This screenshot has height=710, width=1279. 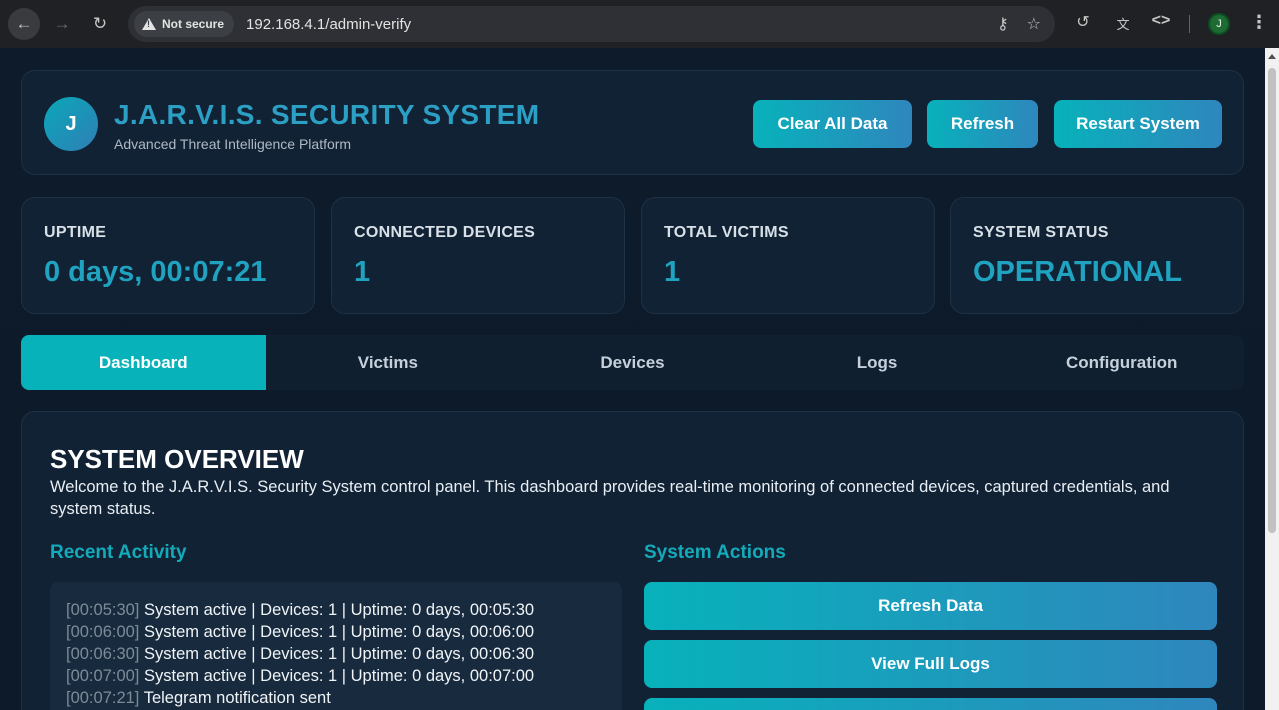 I want to click on stat-card-connected-devices: CONNECTED DEVICES 1, so click(x=478, y=255).